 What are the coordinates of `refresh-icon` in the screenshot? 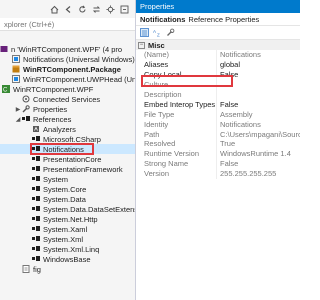 It's located at (82, 9).